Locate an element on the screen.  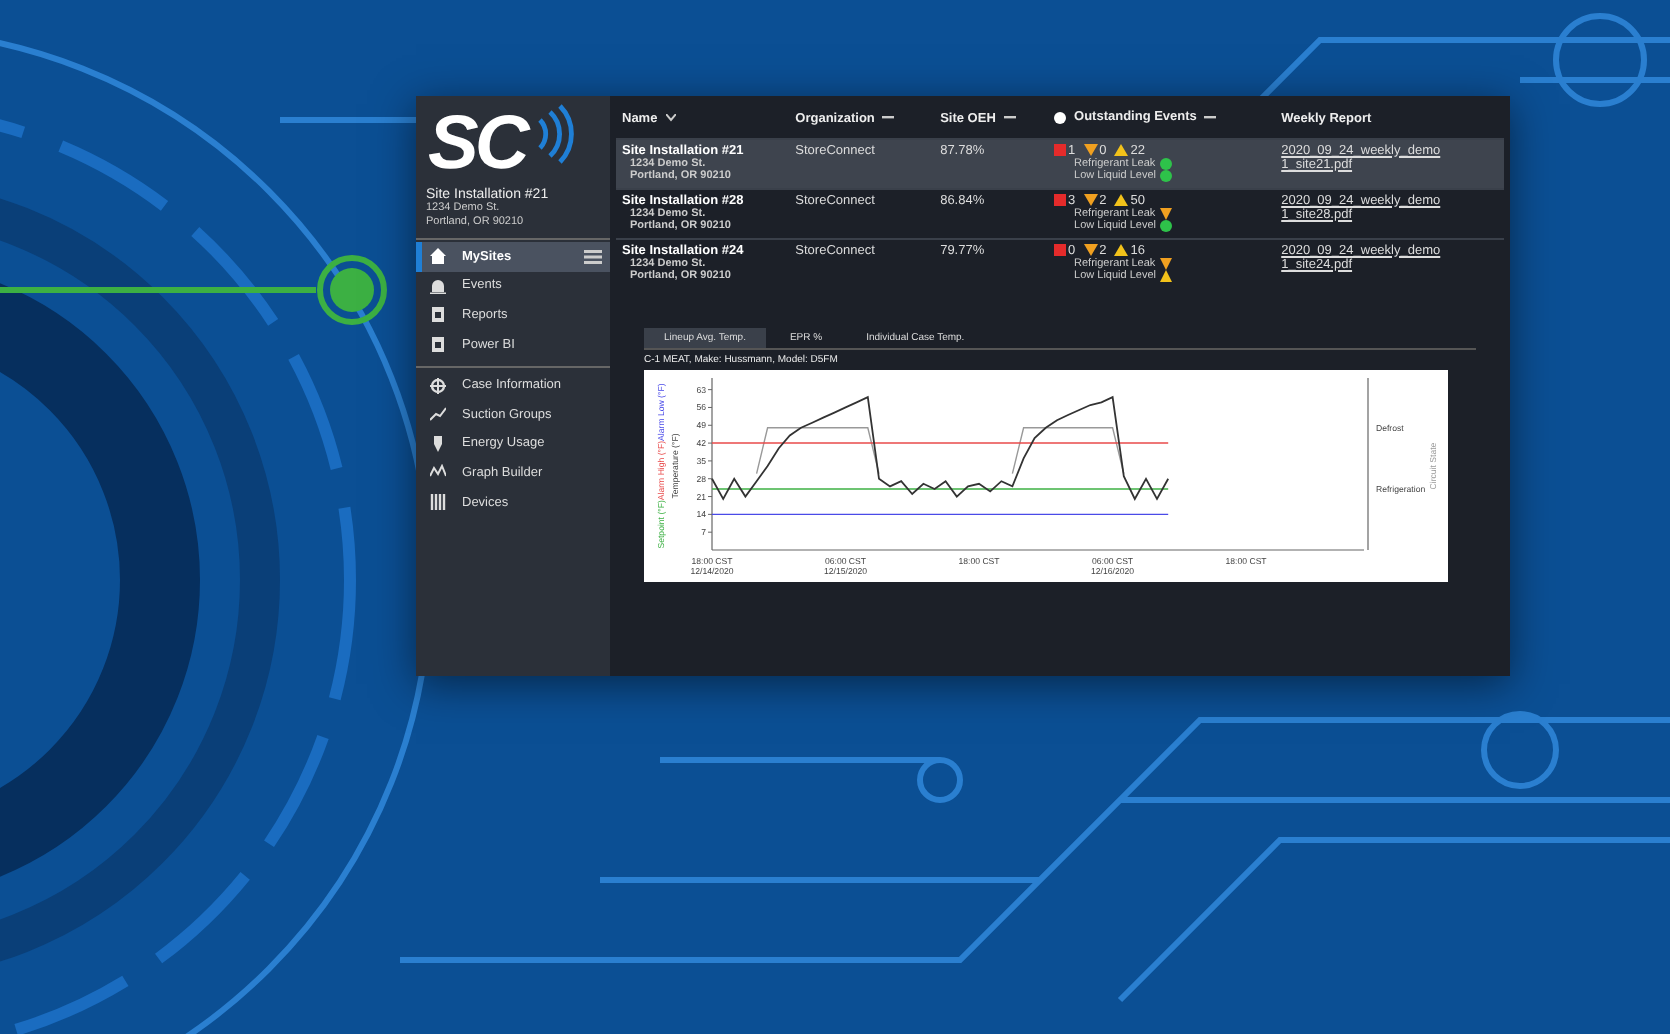
crosshair-icon is located at coordinates (438, 385).